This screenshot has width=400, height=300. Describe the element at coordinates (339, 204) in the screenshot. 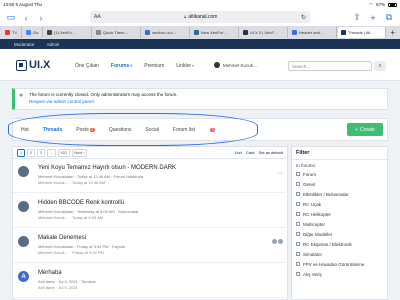

I see `forum-filter-option: RC Uçak` at that location.